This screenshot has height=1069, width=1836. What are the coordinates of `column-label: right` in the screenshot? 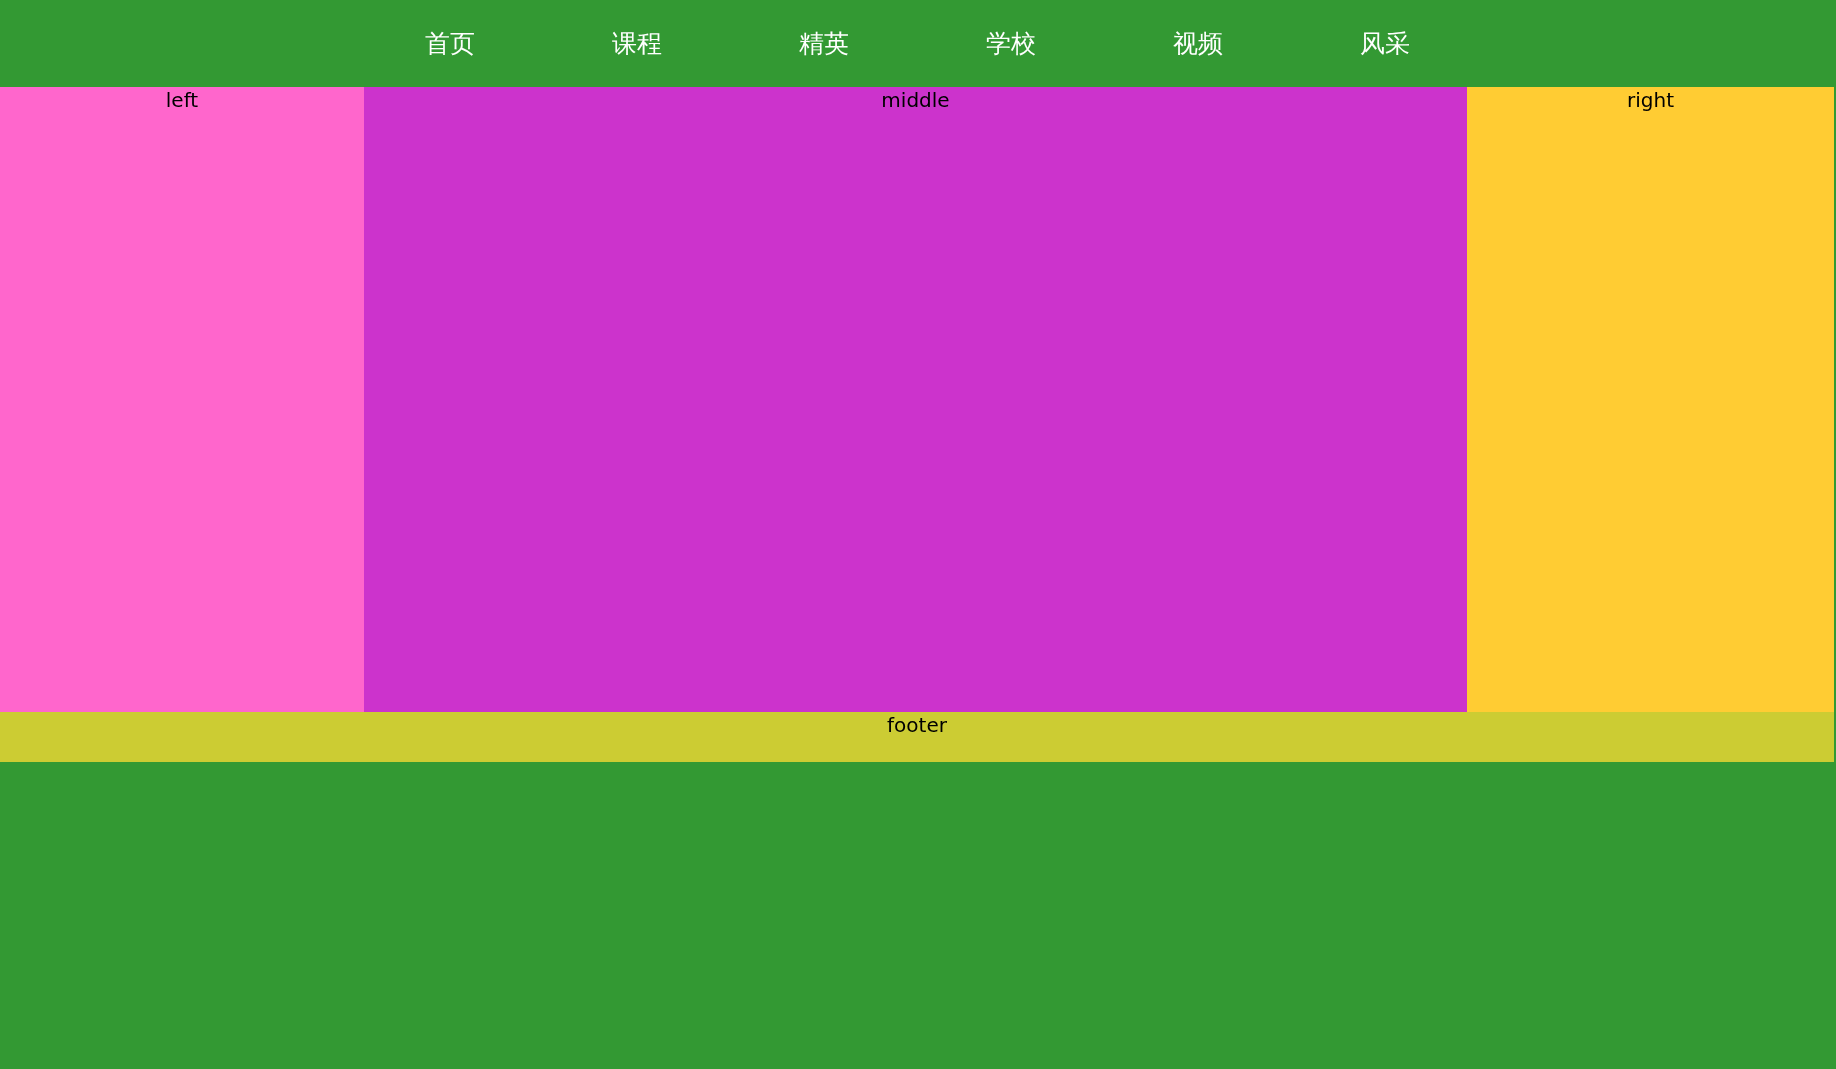 It's located at (1650, 100).